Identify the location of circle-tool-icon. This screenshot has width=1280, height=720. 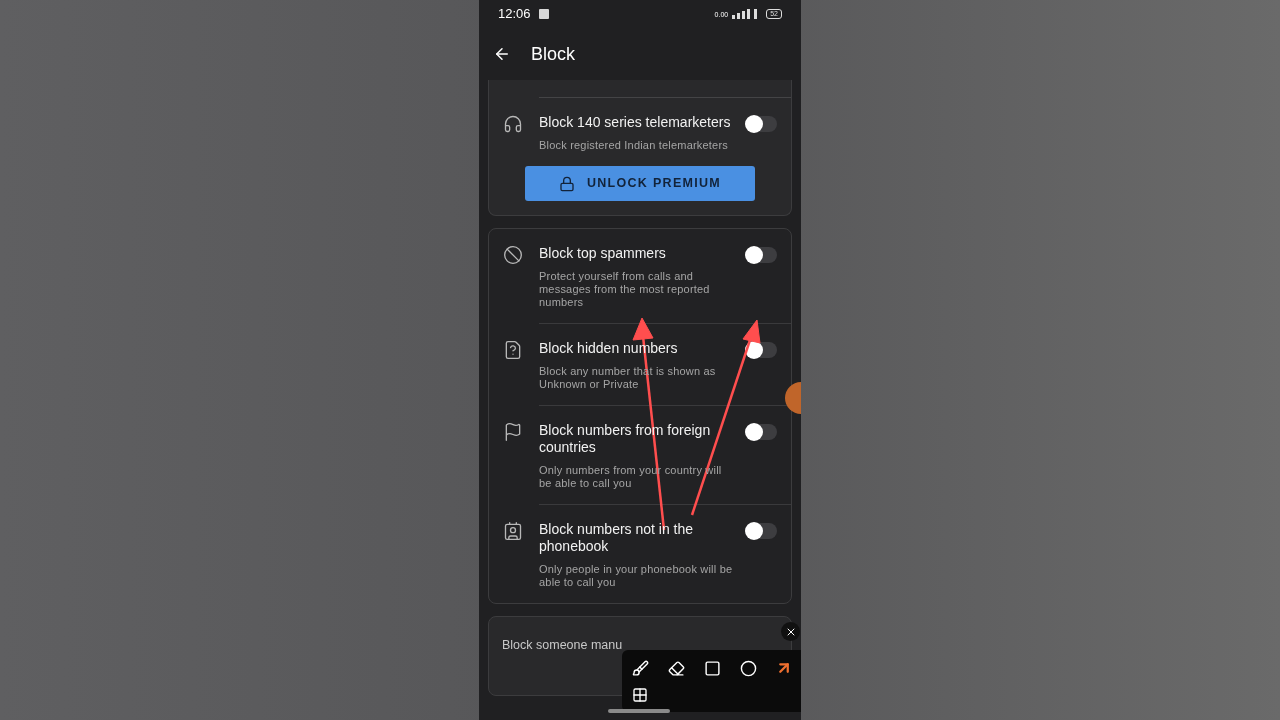
(748, 668).